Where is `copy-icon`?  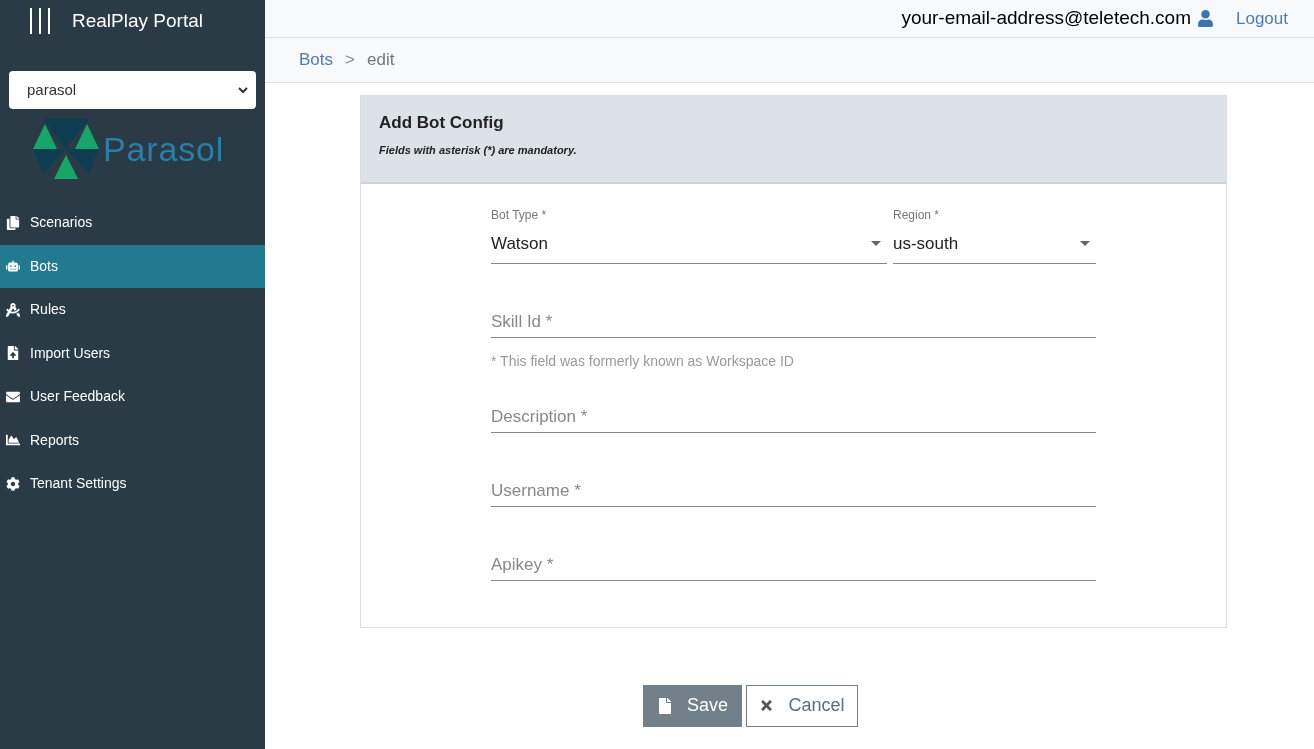
copy-icon is located at coordinates (13, 222).